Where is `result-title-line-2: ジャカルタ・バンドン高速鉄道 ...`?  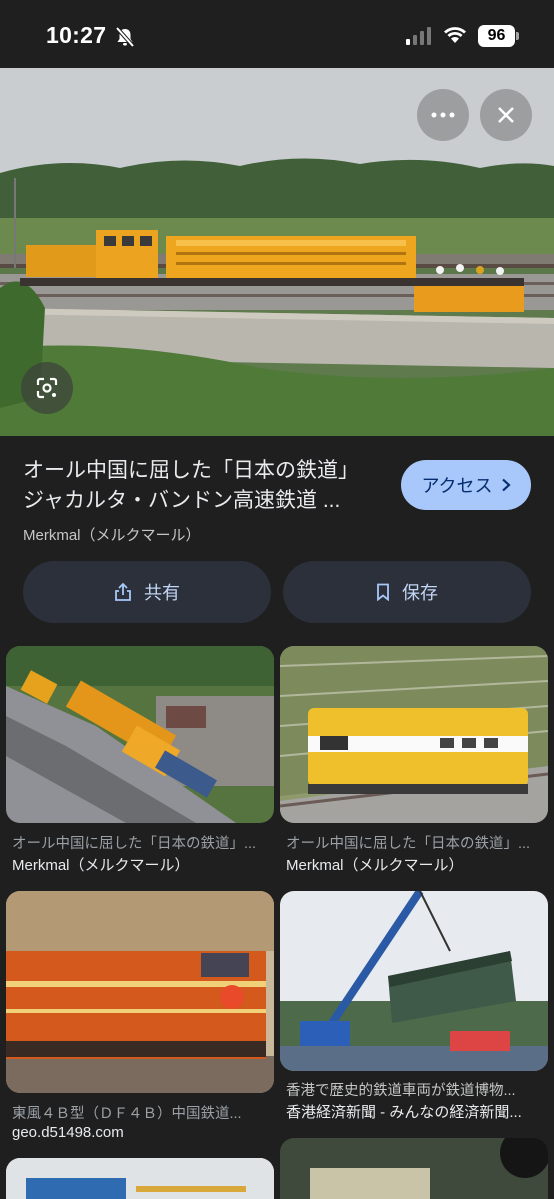
result-title-line-2: ジャカルタ・バンドン高速鉄道 ... is located at coordinates (182, 500).